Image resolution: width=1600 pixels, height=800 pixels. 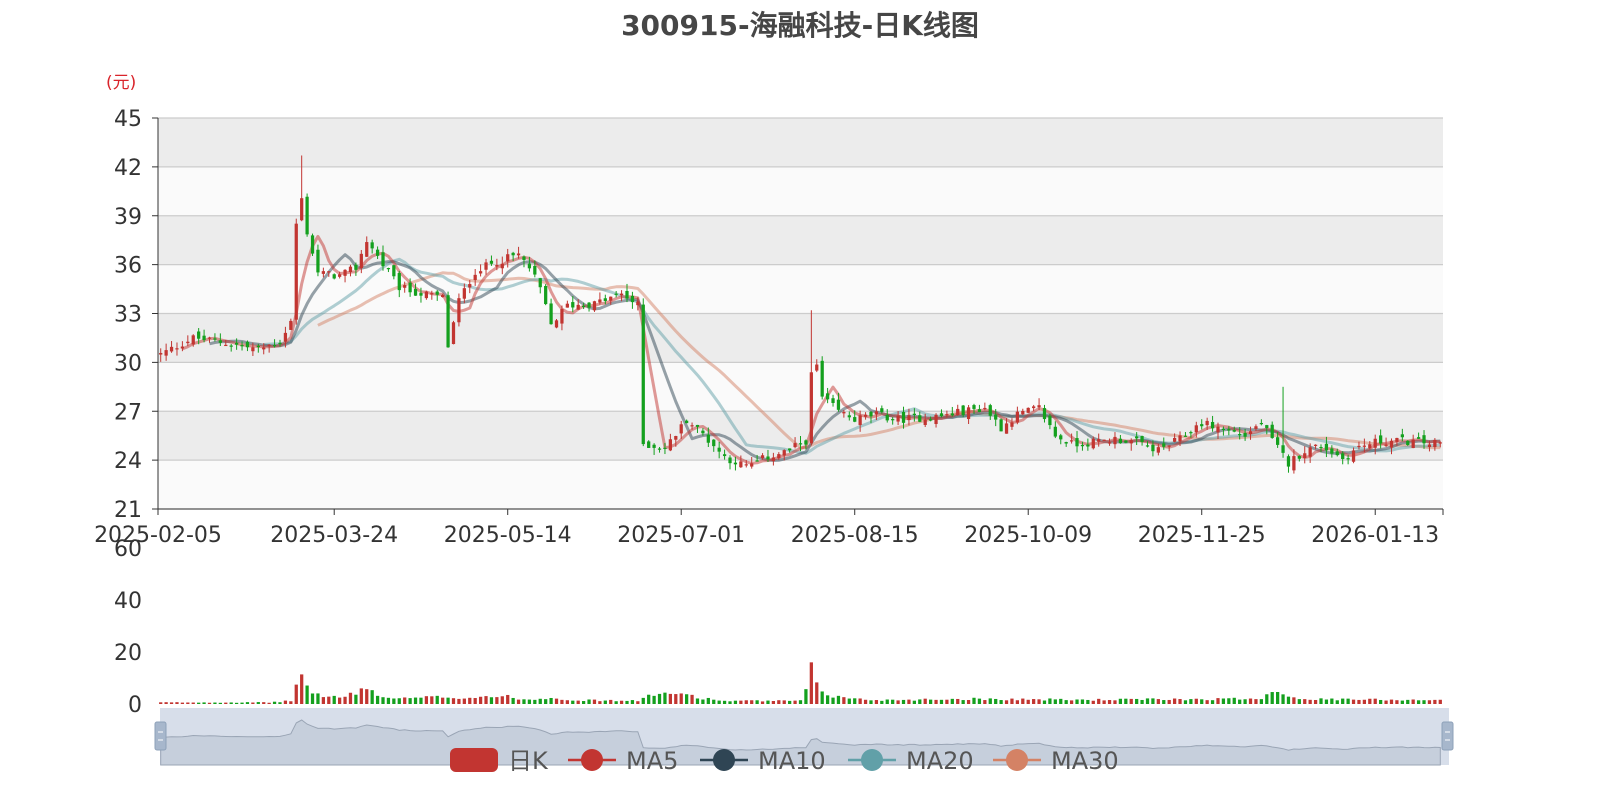 I want to click on legend-label: MA20, so click(x=940, y=761).